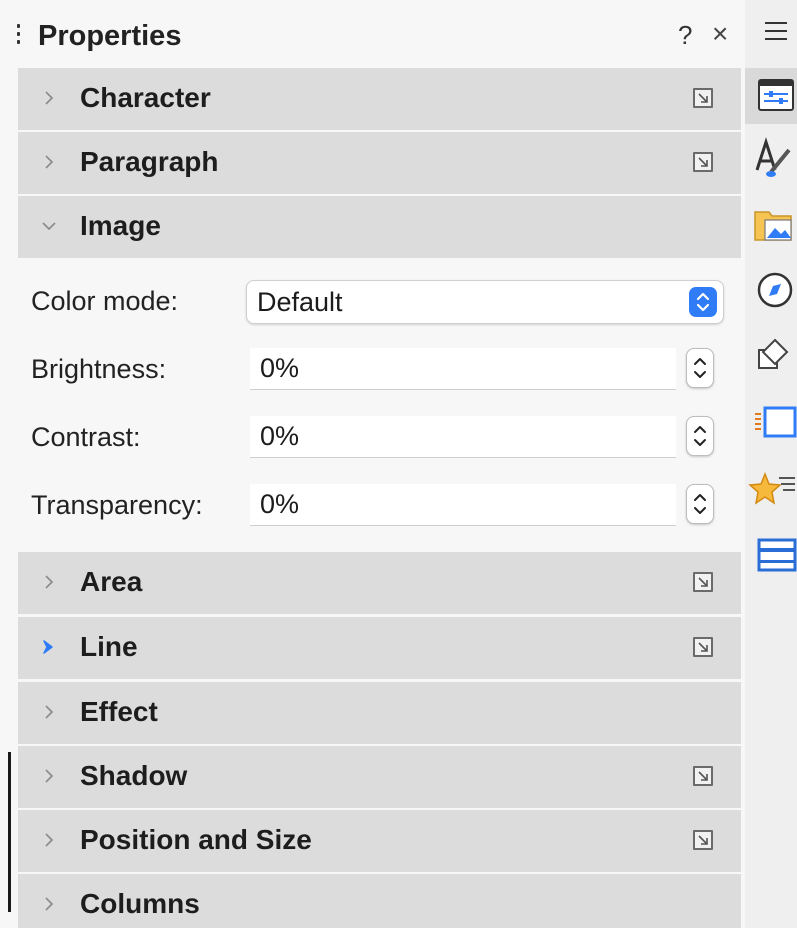  I want to click on section-columns: Columns, so click(379, 901).